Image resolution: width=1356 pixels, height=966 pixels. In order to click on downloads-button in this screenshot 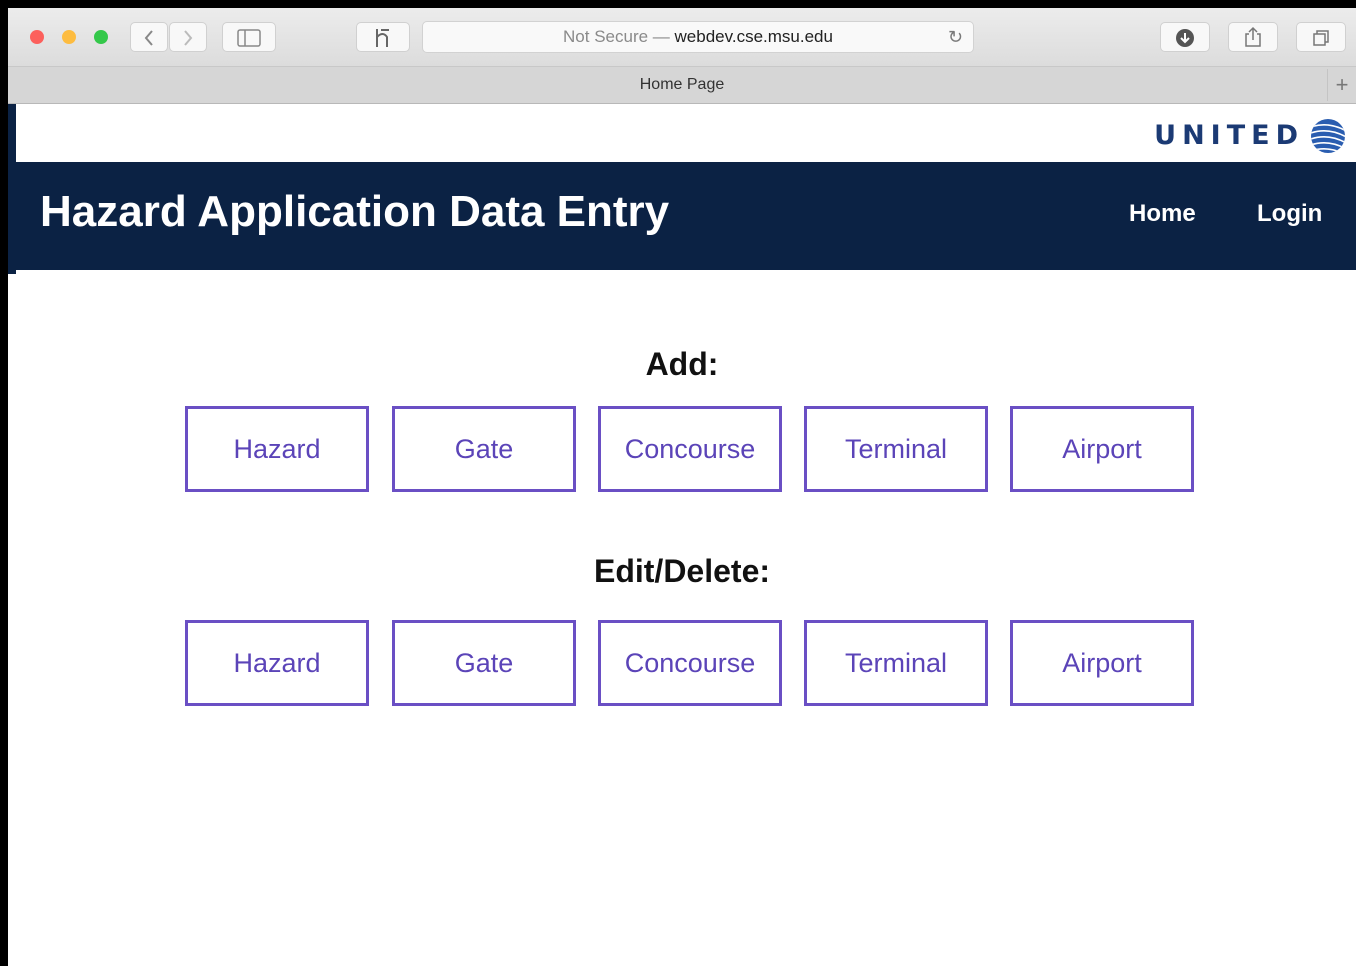, I will do `click(1185, 37)`.